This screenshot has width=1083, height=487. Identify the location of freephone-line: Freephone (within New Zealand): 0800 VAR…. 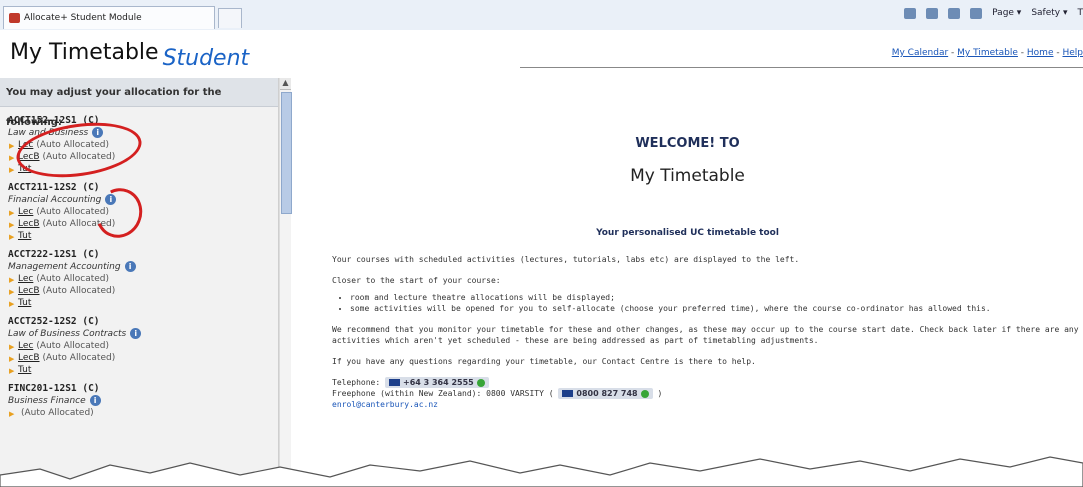
(706, 393).